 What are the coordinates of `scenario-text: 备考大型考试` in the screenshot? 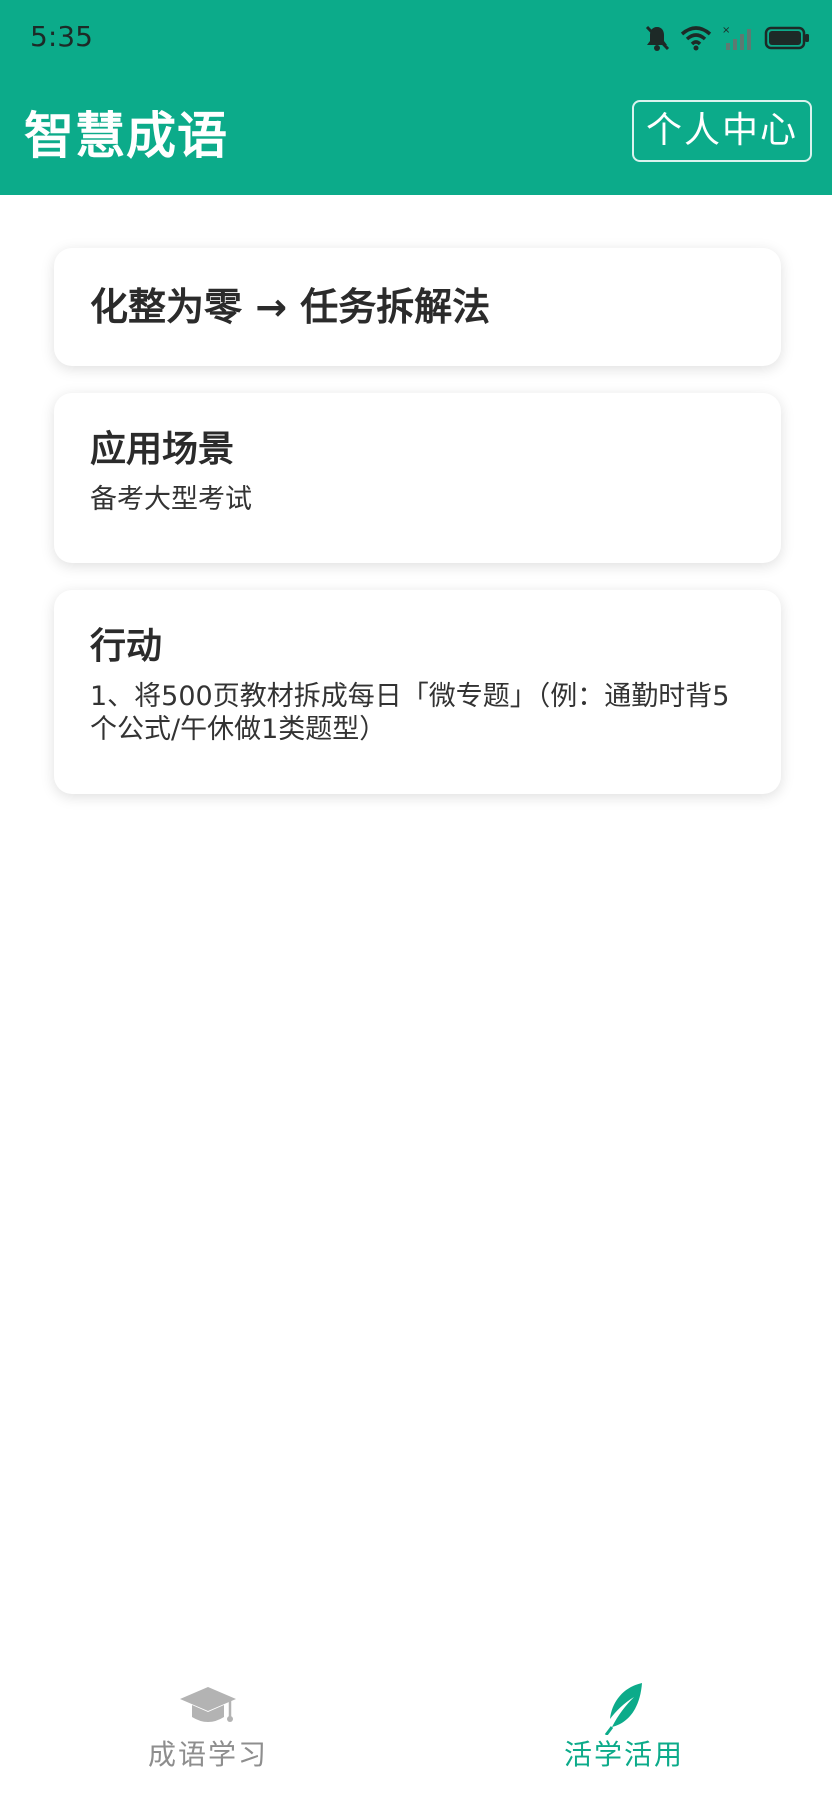 It's located at (171, 499).